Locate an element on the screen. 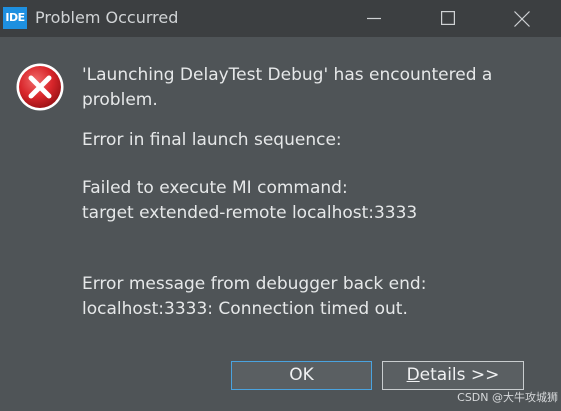  maximize-button is located at coordinates (448, 18).